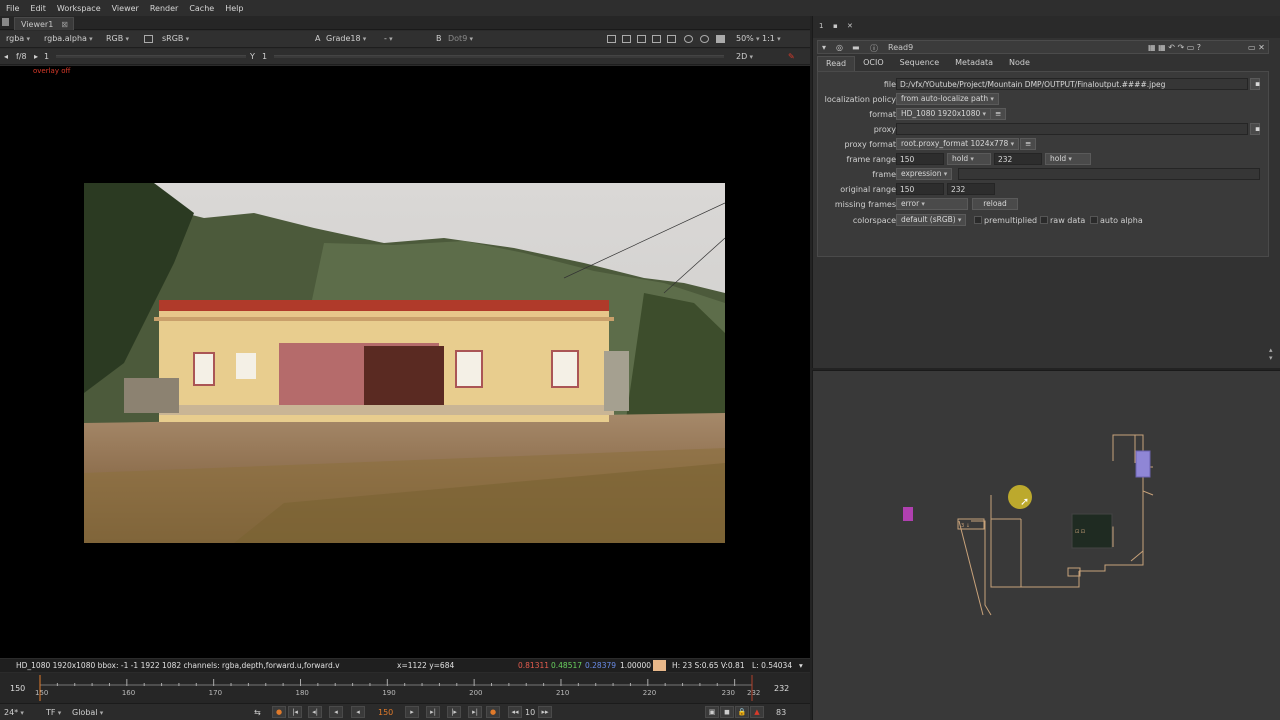 This screenshot has height=720, width=1280. I want to click on prev-increment-icon: ◂, so click(336, 712).